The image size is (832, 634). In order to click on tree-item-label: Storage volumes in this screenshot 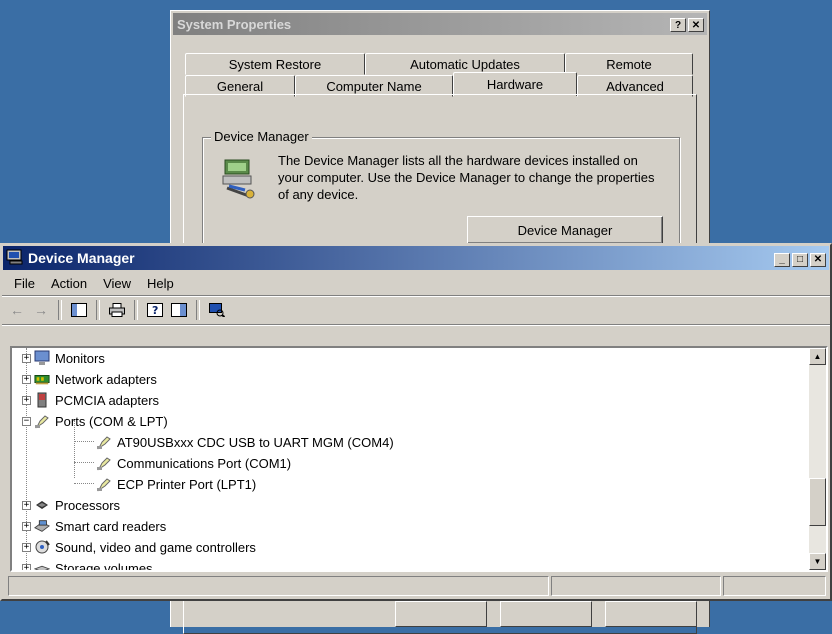, I will do `click(104, 566)`.